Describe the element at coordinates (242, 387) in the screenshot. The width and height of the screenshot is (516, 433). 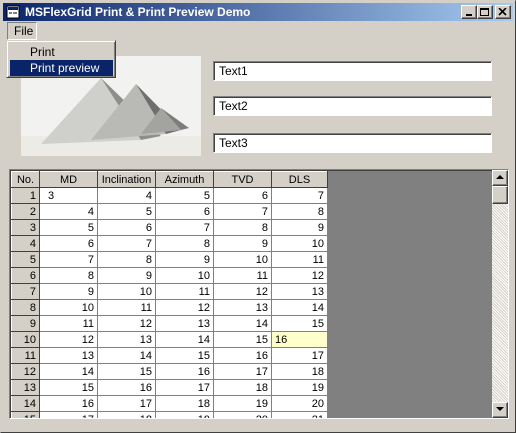
I see `cell-tvd: 18` at that location.